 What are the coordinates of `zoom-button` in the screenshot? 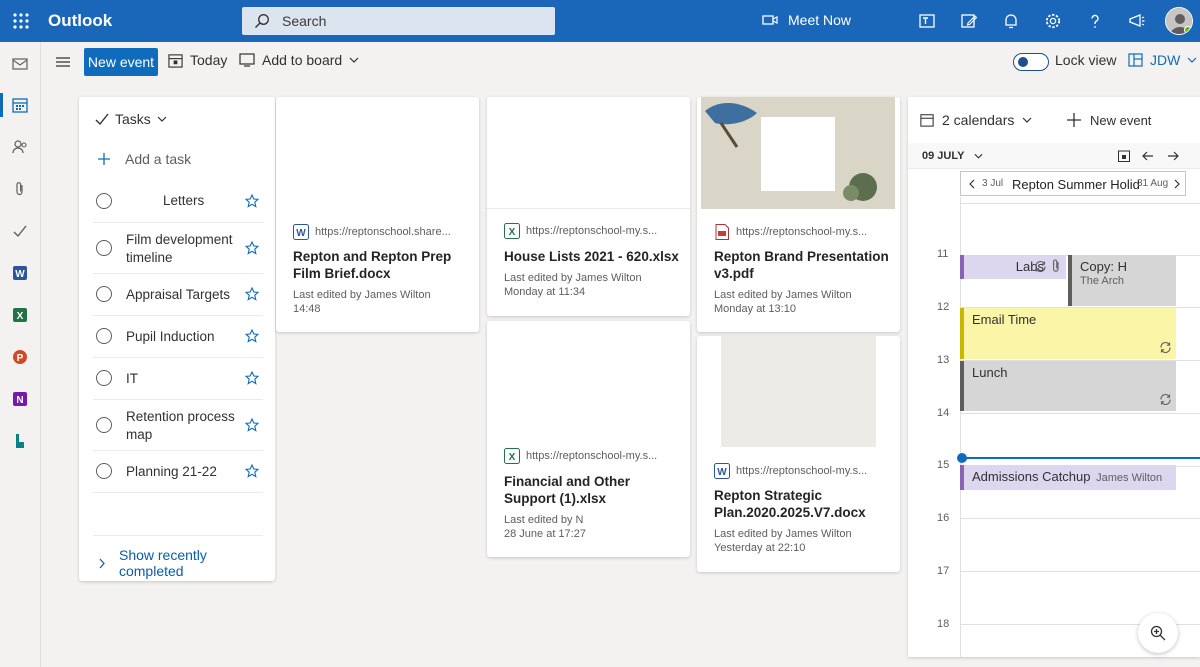 It's located at (1158, 633).